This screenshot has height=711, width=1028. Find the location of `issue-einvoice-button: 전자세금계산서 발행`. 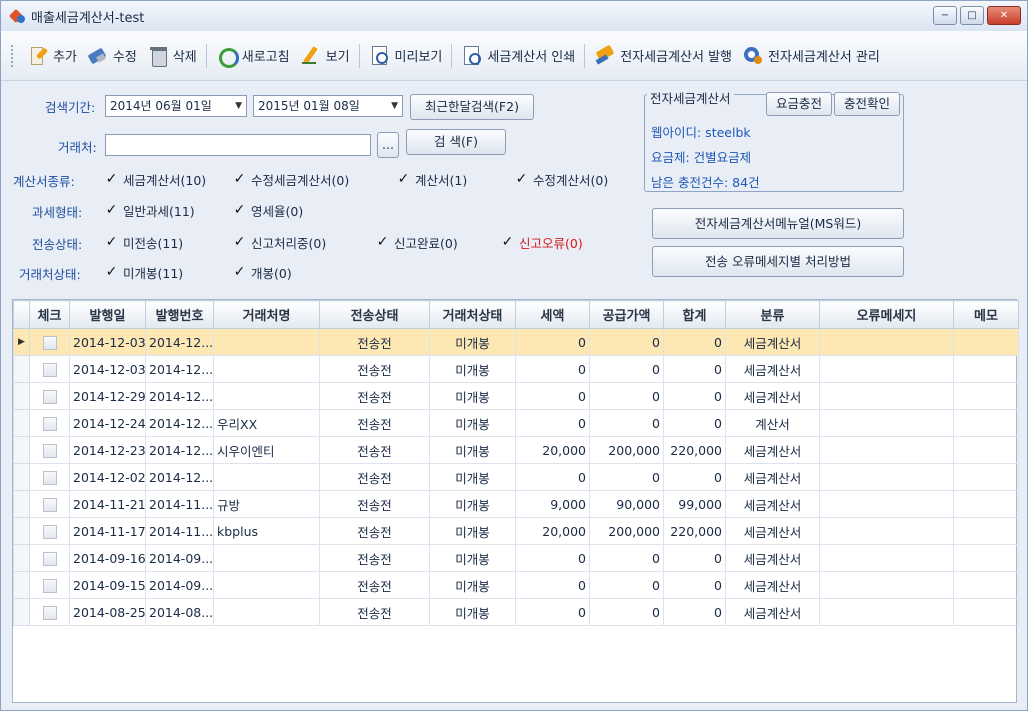

issue-einvoice-button: 전자세금계산서 발행 is located at coordinates (663, 56).